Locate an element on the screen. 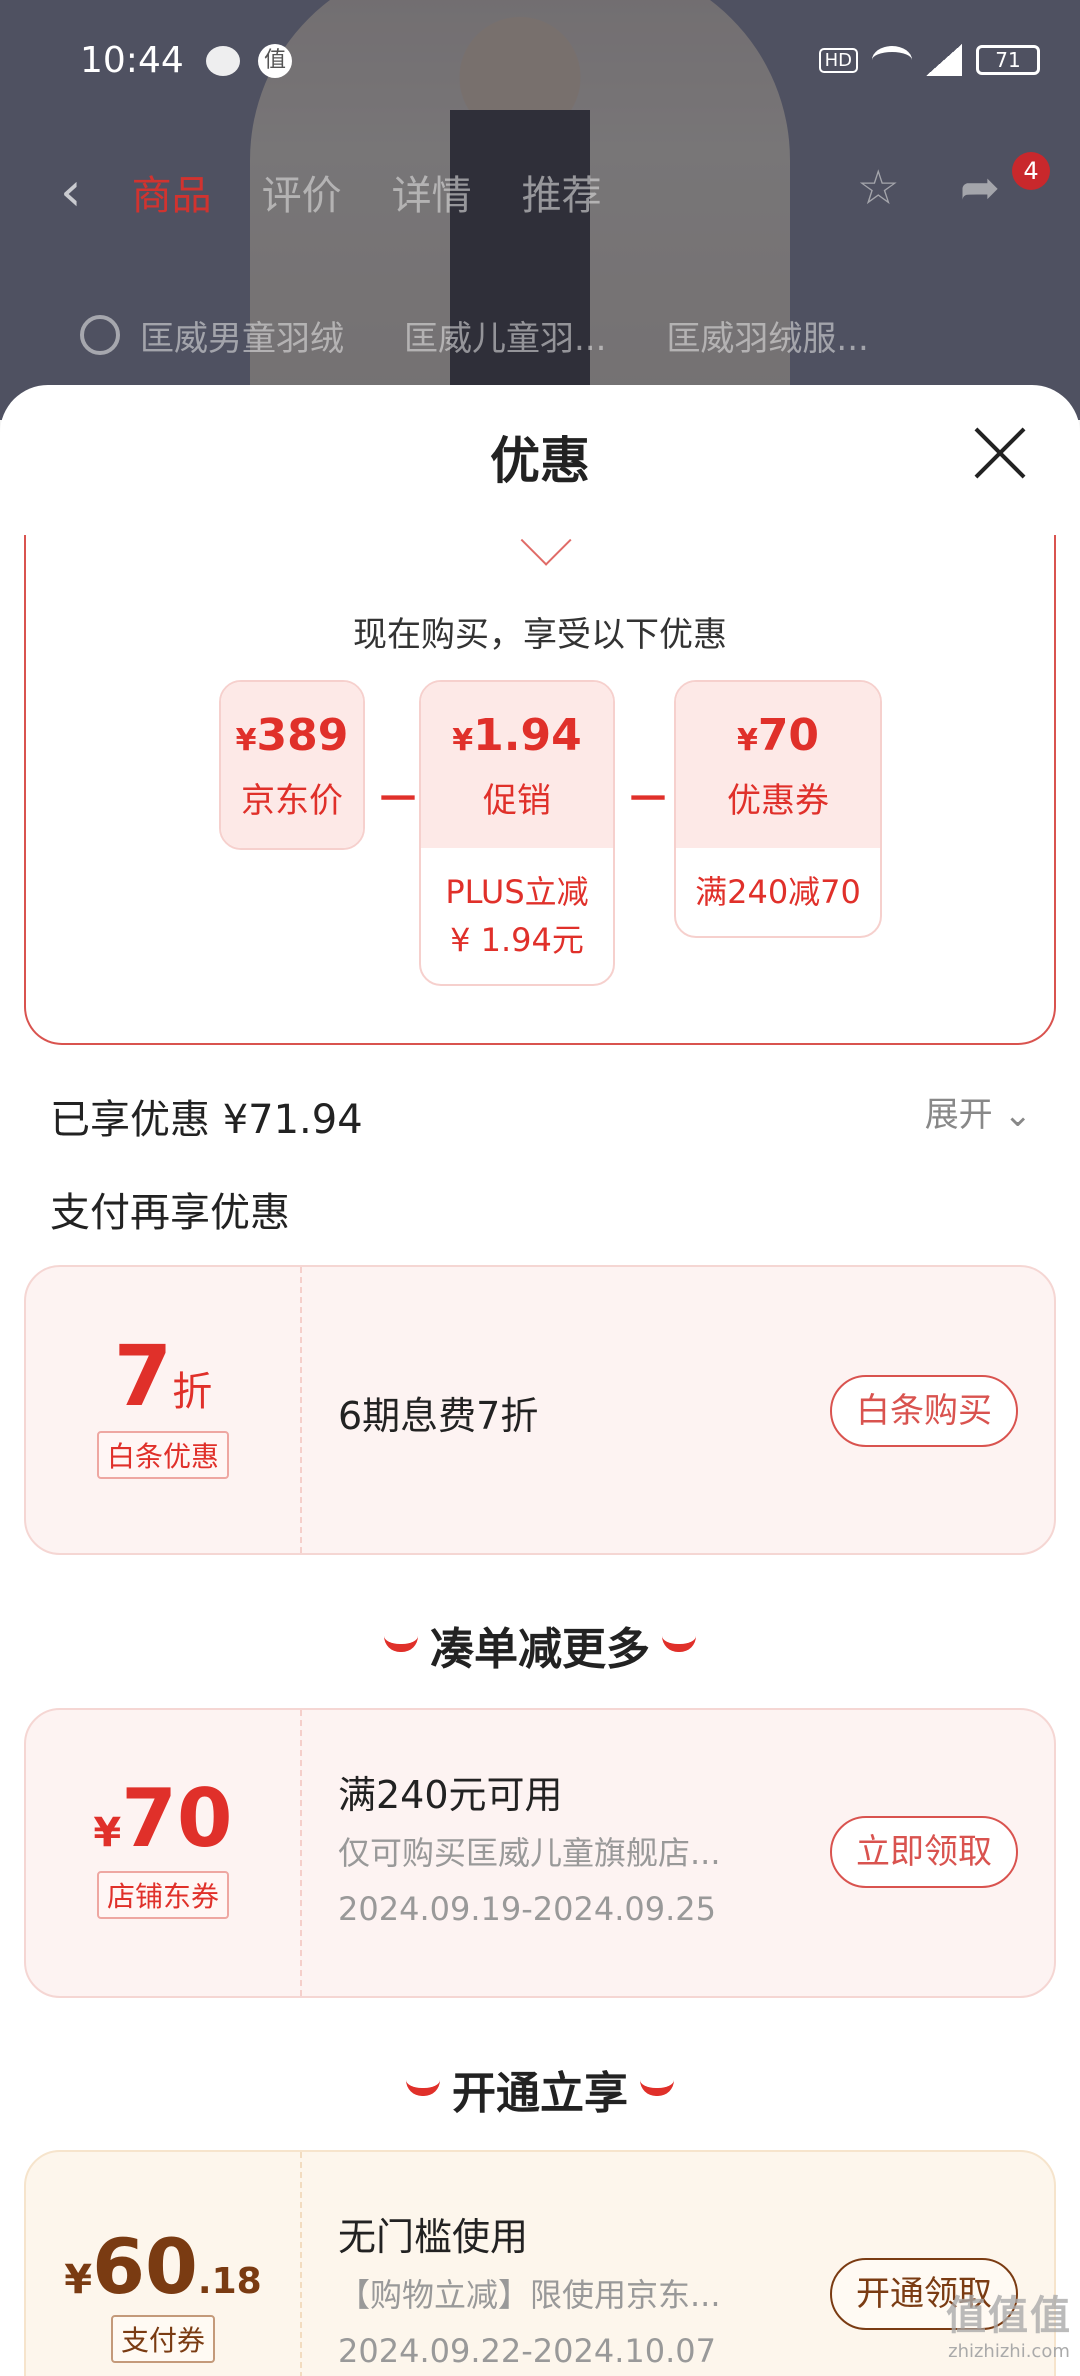 Image resolution: width=1080 pixels, height=2376 pixels. baitiao-card: 7折 白条优惠 6期息费7折 白条购买 is located at coordinates (540, 1410).